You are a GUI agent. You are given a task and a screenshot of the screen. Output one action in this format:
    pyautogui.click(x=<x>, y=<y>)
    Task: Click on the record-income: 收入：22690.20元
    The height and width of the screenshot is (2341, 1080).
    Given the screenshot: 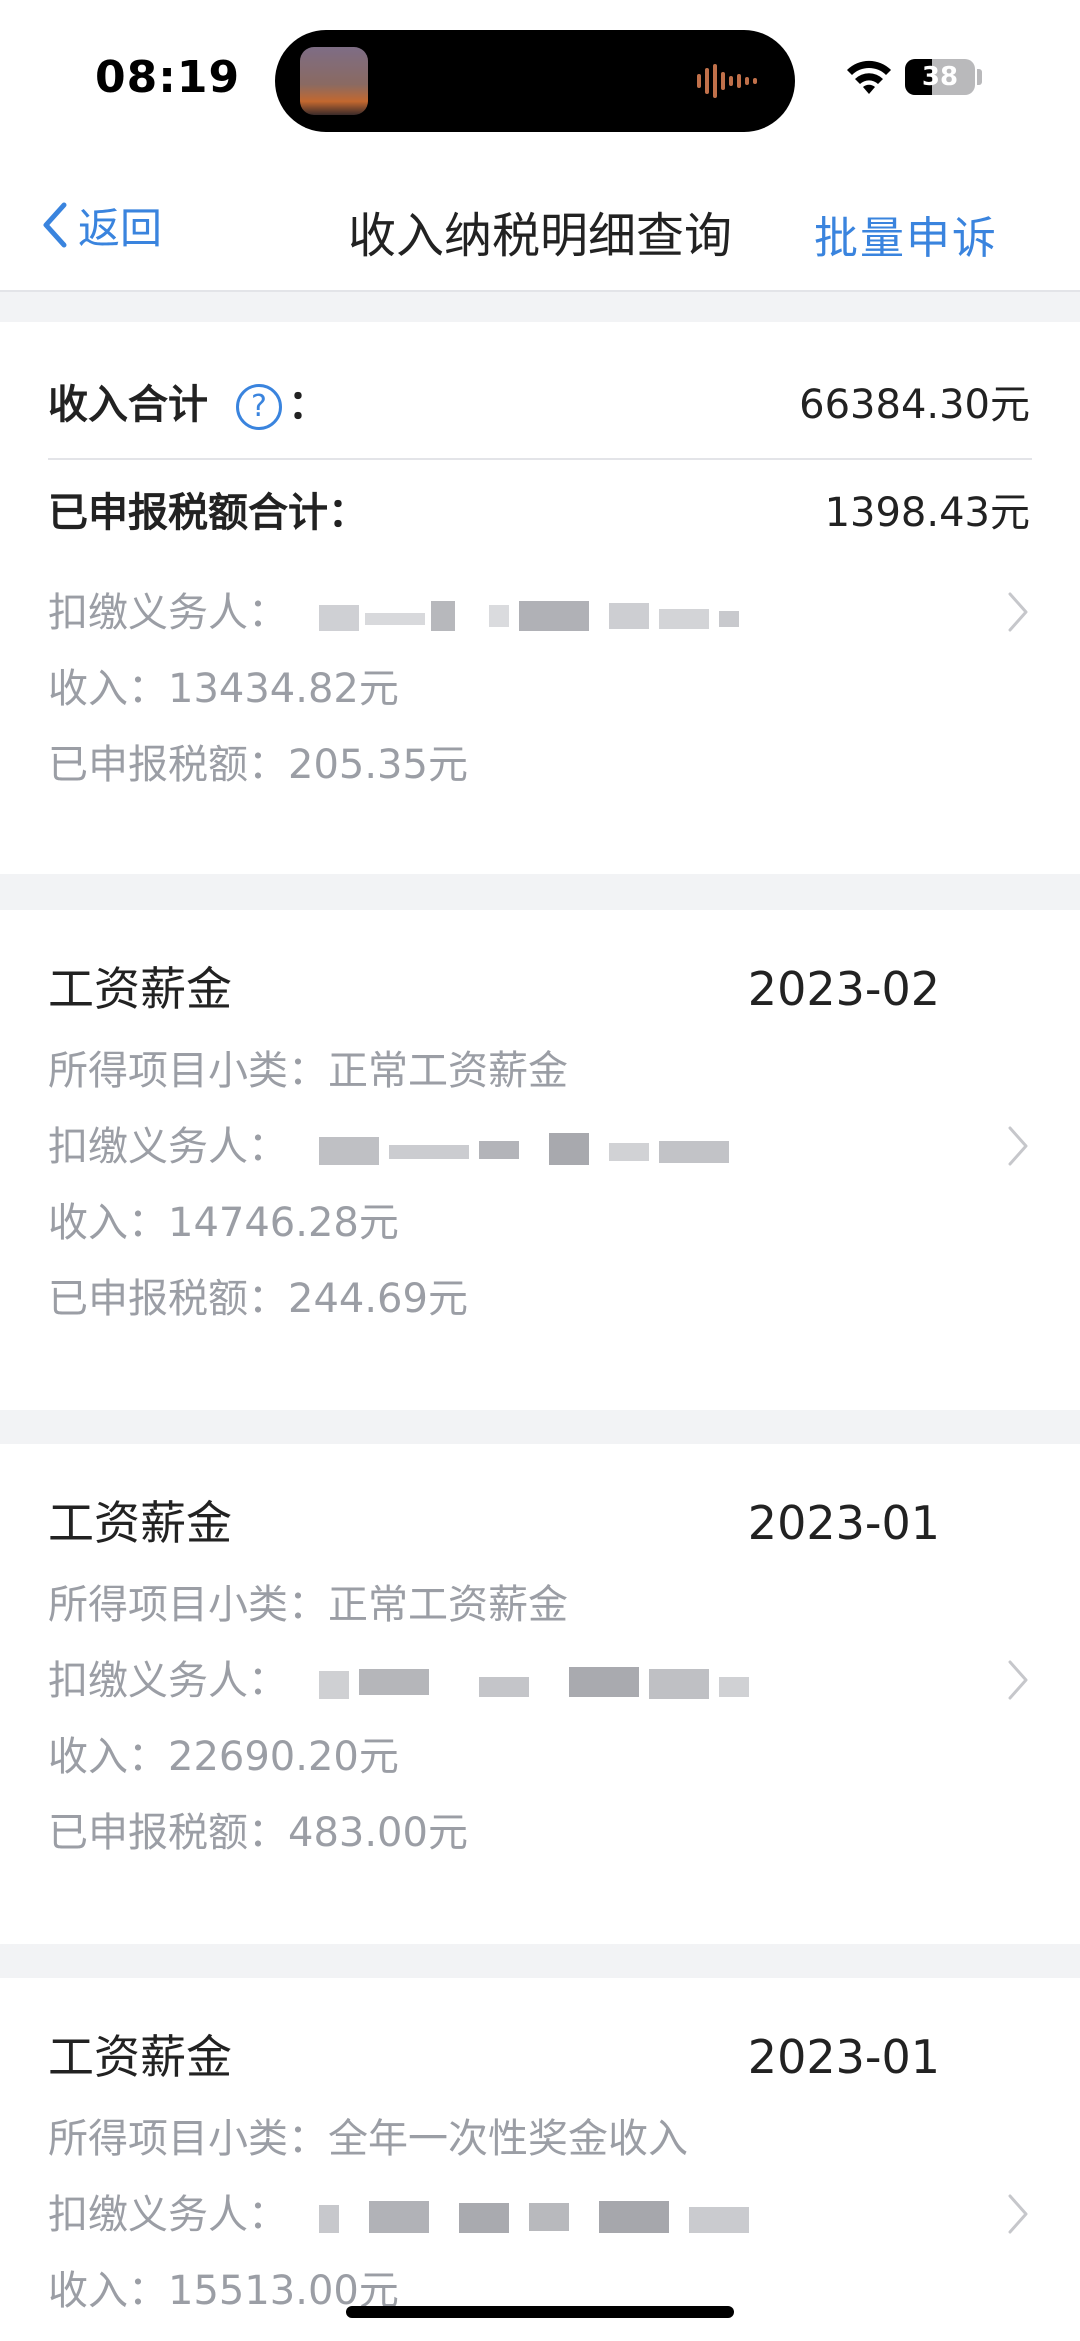 What is the action you would take?
    pyautogui.click(x=223, y=1757)
    